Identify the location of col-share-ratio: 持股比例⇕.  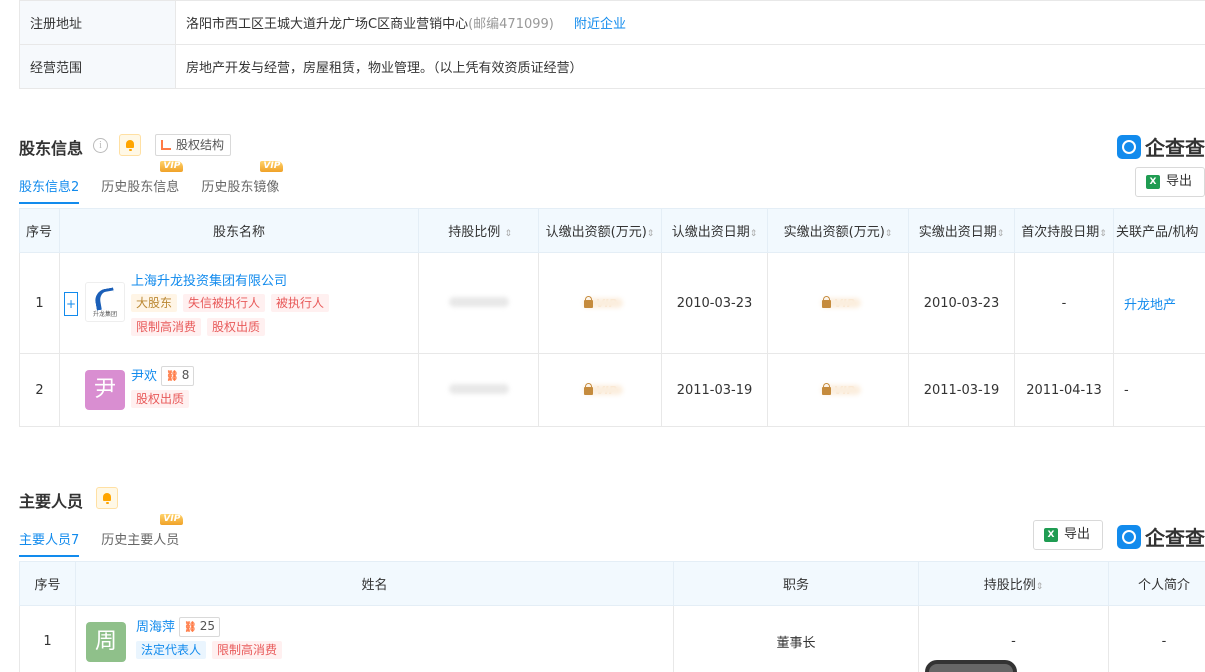
(1013, 583).